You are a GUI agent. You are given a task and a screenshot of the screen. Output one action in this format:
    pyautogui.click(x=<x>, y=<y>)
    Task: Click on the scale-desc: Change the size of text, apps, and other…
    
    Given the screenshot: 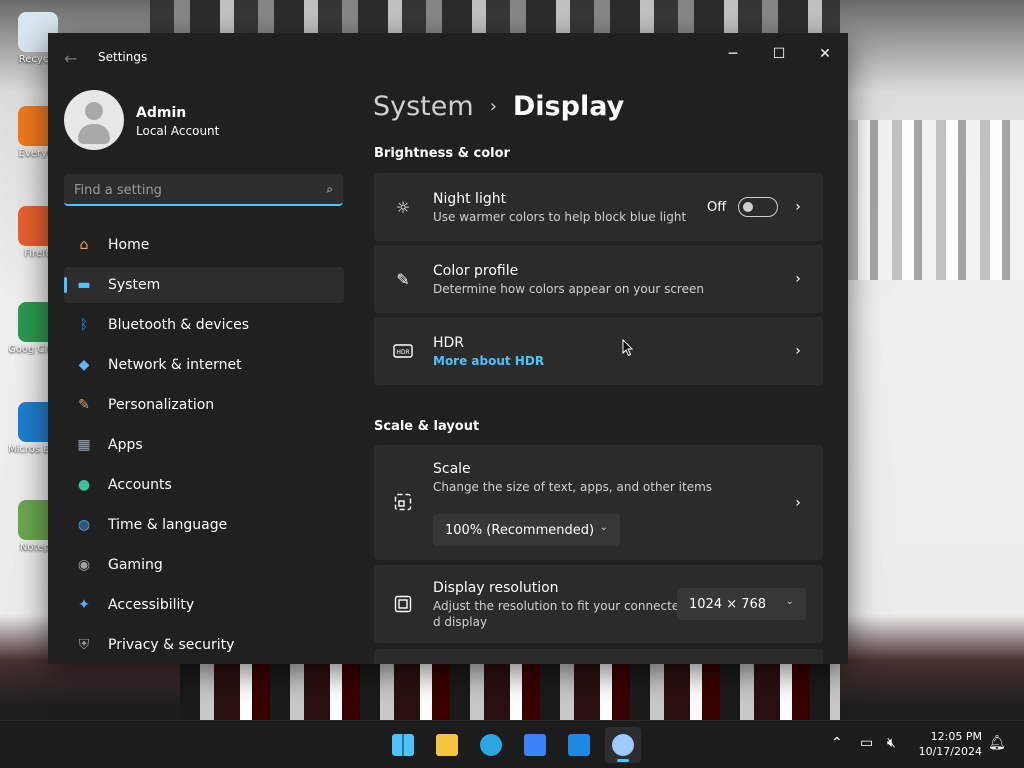 What is the action you would take?
    pyautogui.click(x=573, y=487)
    